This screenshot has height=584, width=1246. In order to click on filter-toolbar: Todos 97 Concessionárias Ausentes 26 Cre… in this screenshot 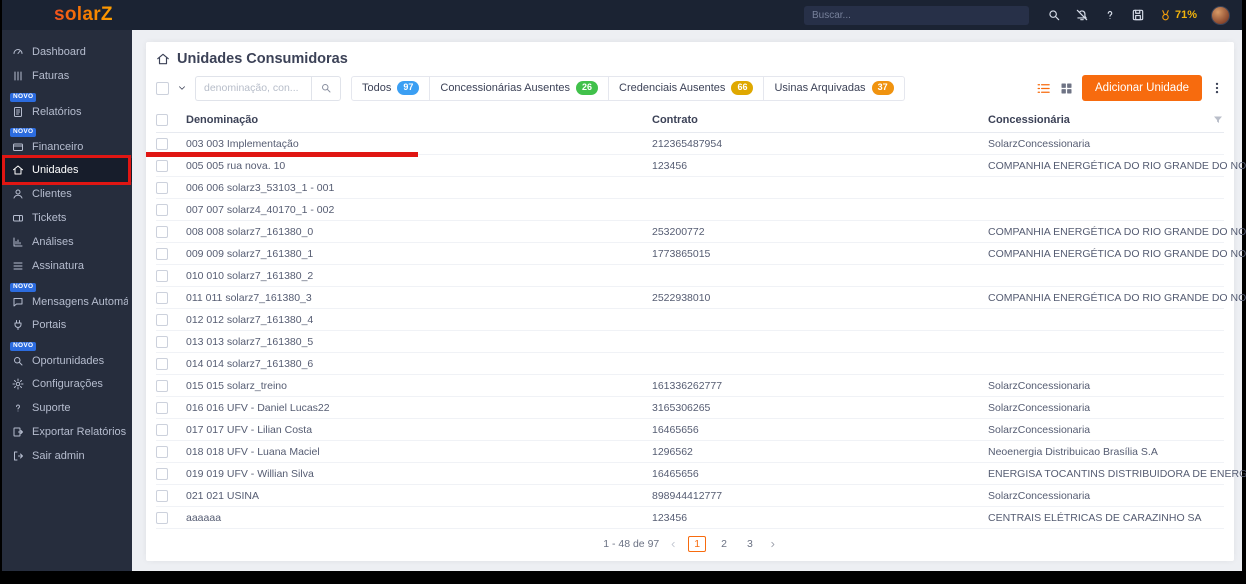, I will do `click(690, 88)`.